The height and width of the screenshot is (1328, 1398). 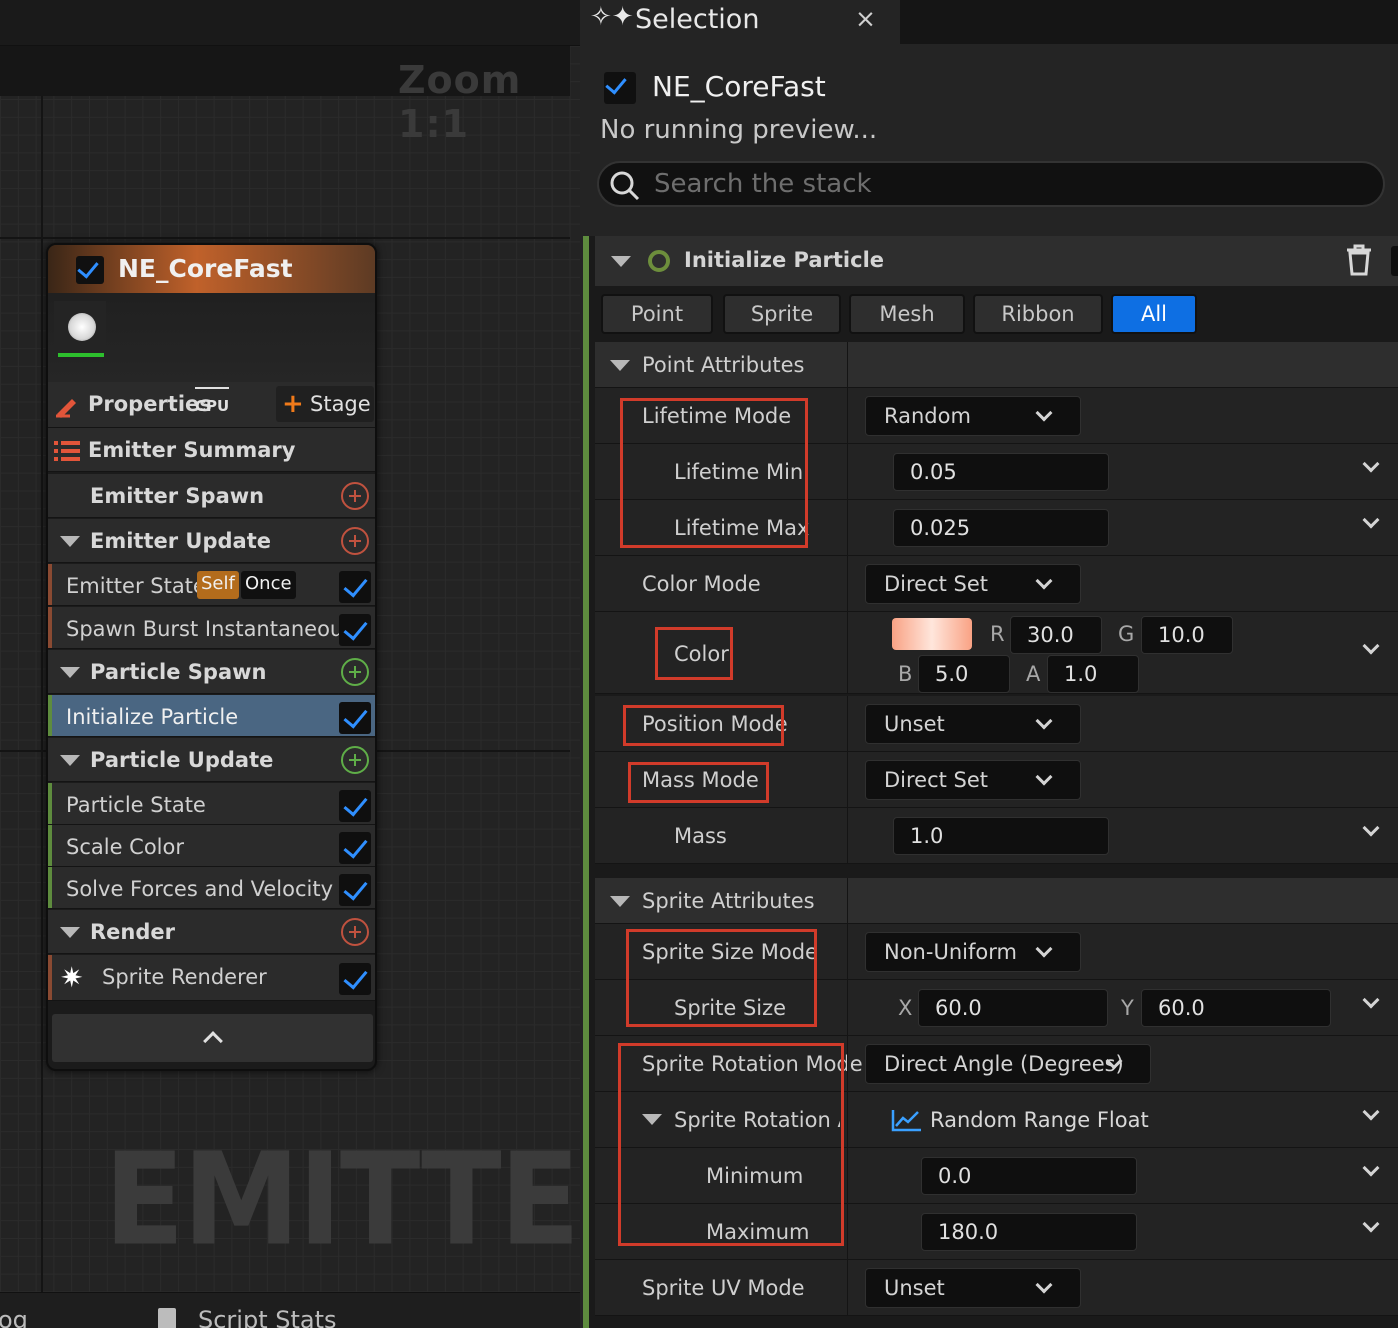 I want to click on particle-spawn-row: Particle Spawn, so click(x=211, y=672).